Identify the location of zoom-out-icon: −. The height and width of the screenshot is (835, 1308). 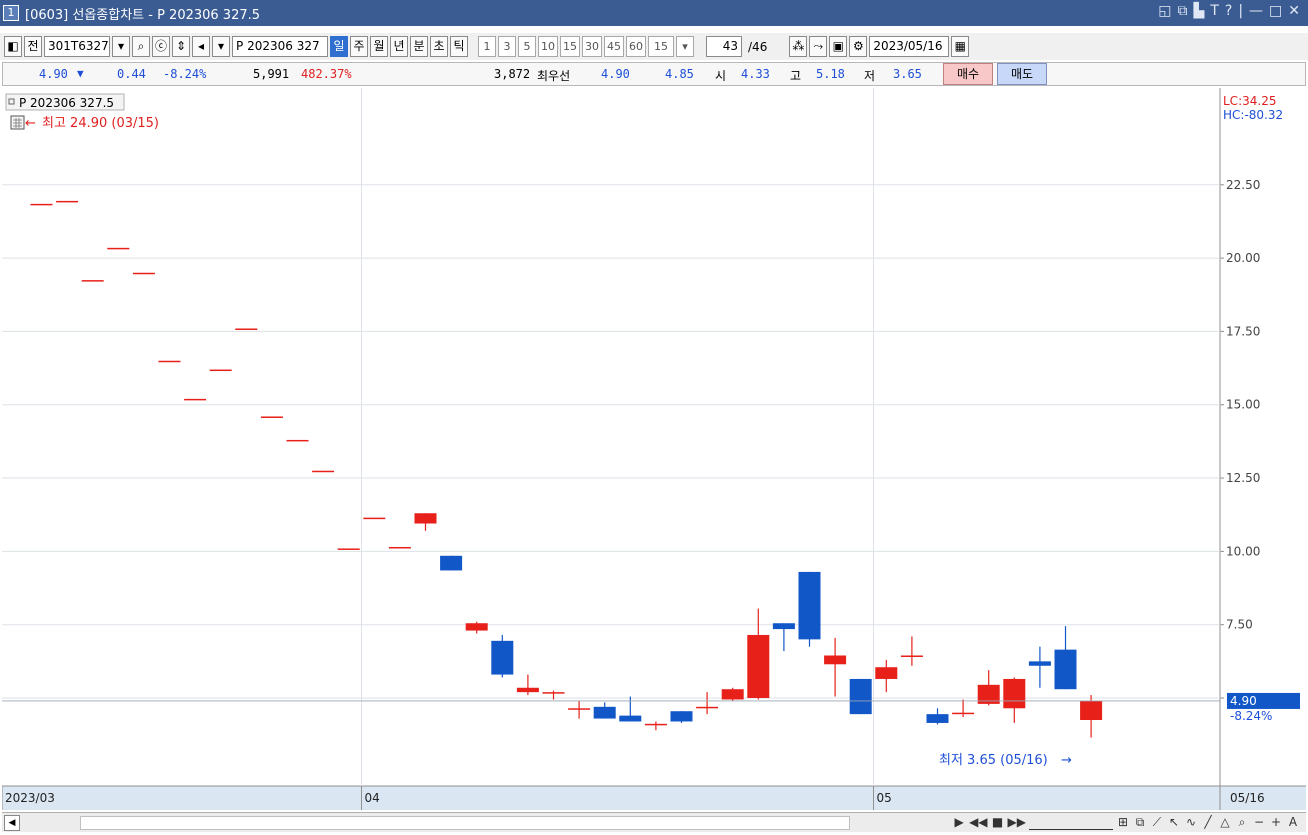
(1259, 822).